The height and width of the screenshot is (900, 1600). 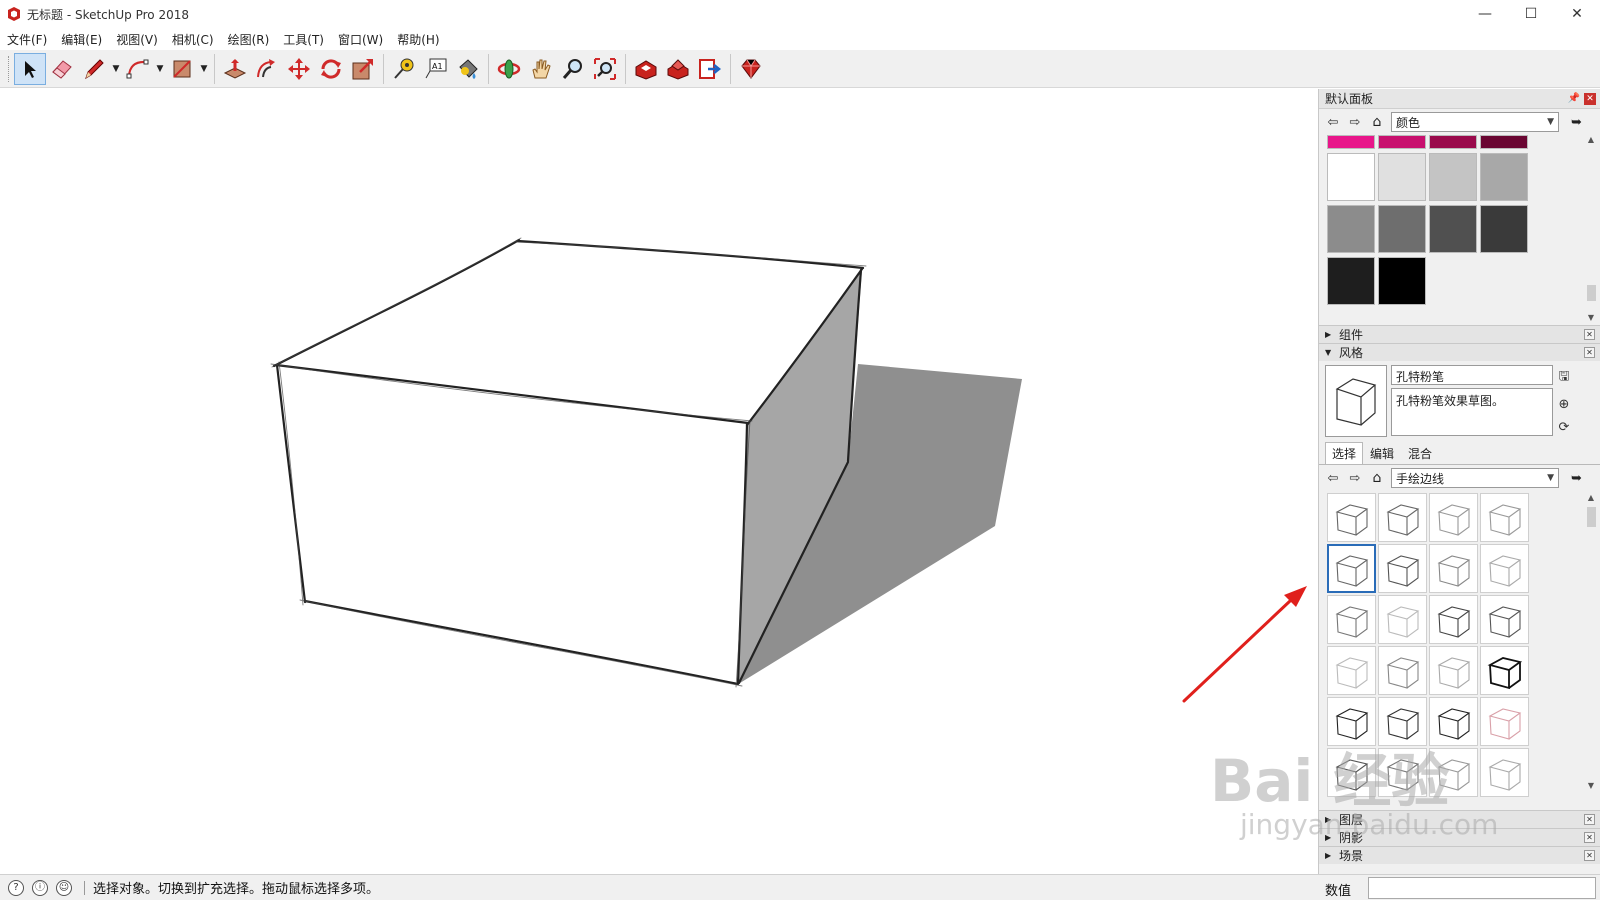 I want to click on zoom-tool-button, so click(x=573, y=69).